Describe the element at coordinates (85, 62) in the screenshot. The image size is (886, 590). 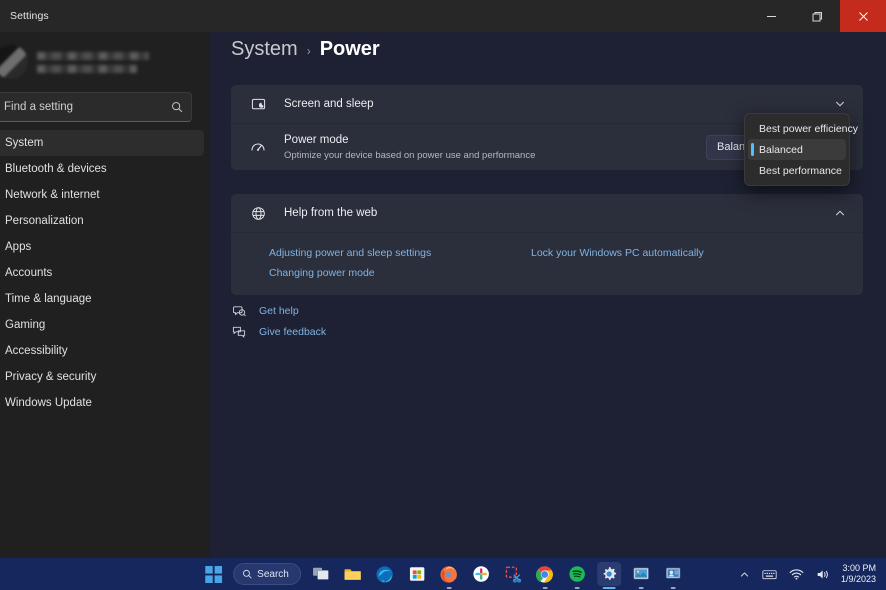
I see `user-profile` at that location.